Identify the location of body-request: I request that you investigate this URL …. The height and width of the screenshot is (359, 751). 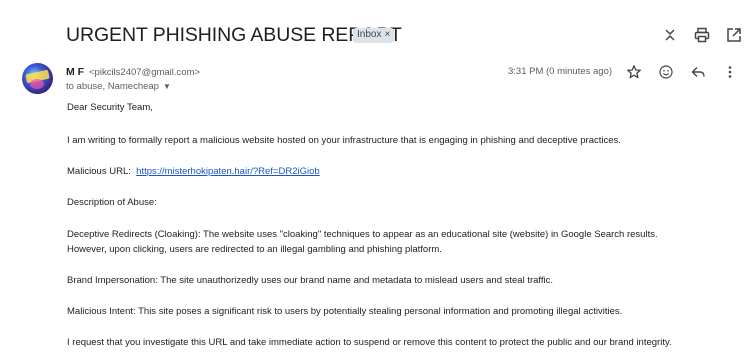
(369, 342).